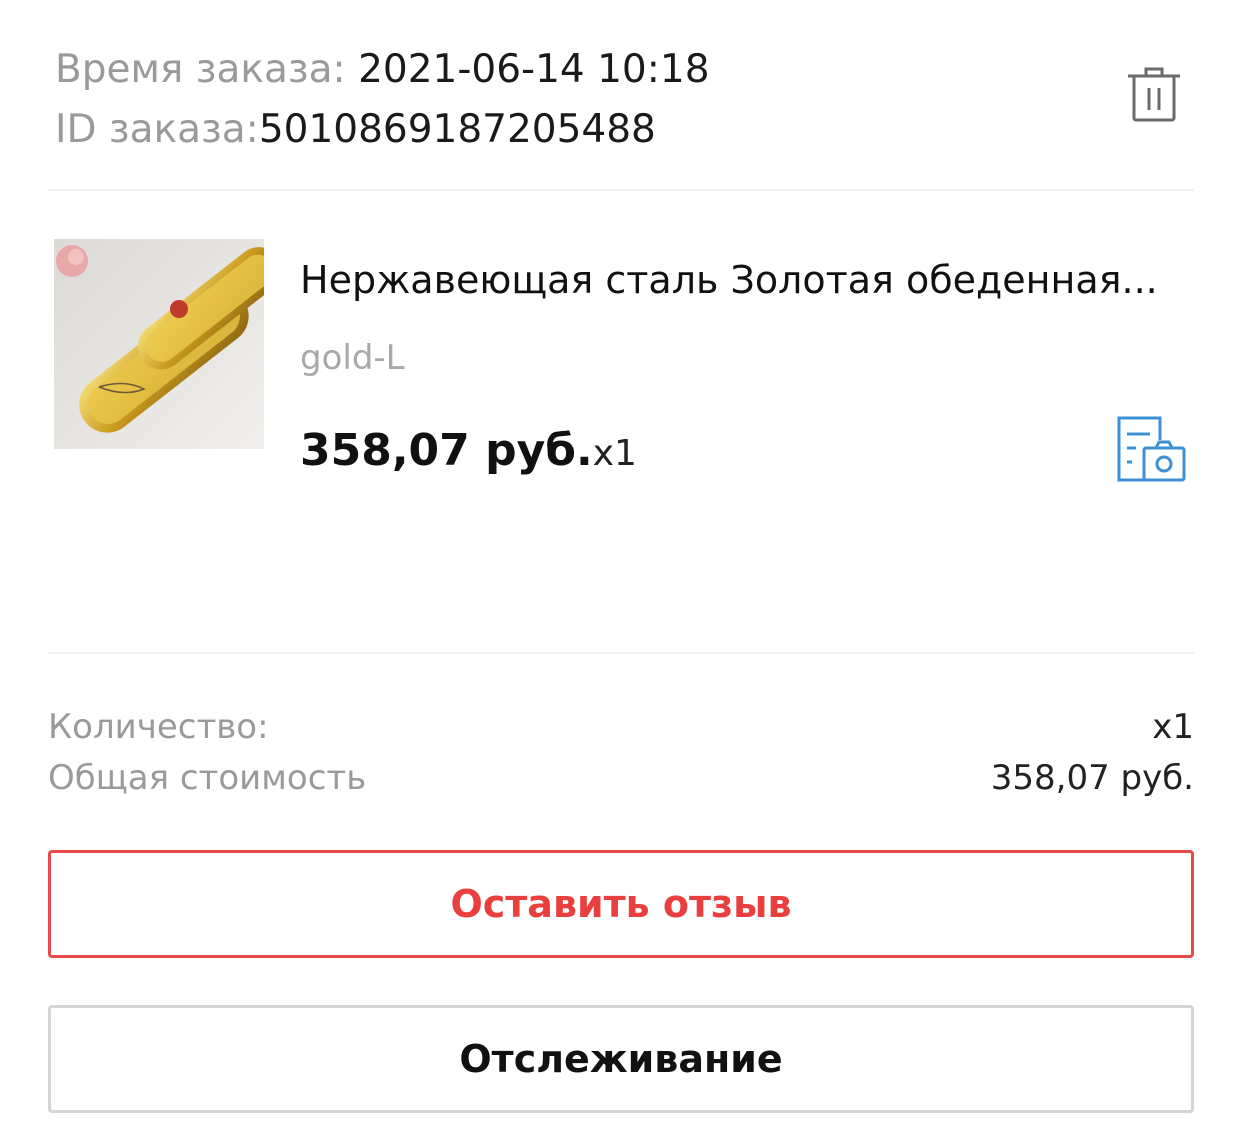 The height and width of the screenshot is (1145, 1242). What do you see at coordinates (621, 904) in the screenshot?
I see `leave-review-button: Оставить отзыв` at bounding box center [621, 904].